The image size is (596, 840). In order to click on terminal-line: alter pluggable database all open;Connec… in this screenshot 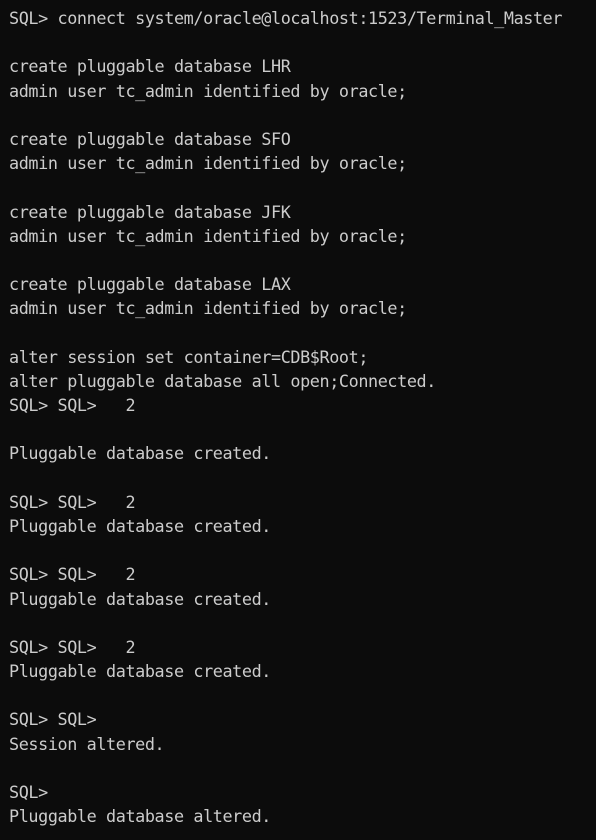, I will do `click(222, 380)`.